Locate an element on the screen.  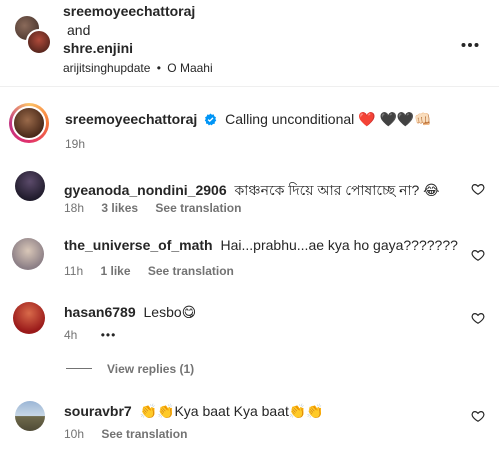
story-ring is located at coordinates (29, 123).